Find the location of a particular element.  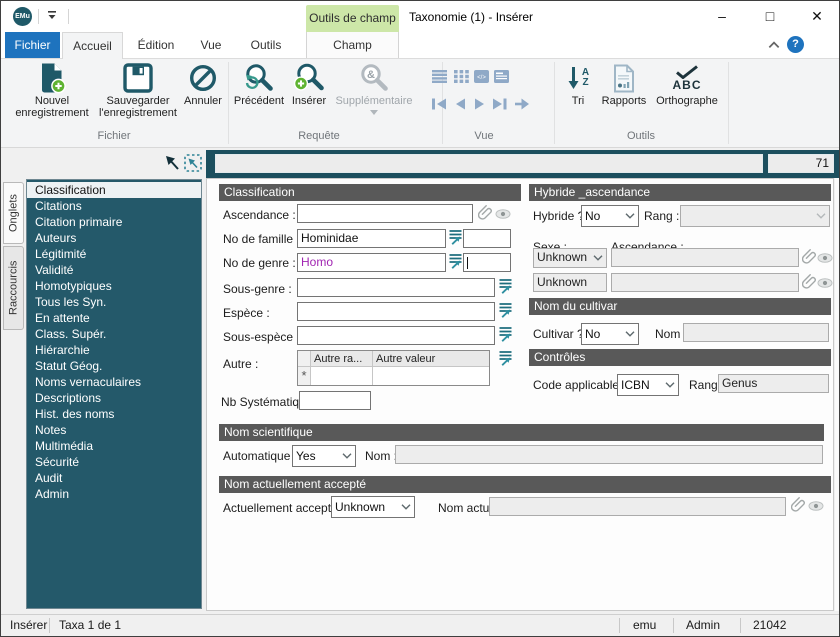

tab-accueil: Accueil is located at coordinates (92, 45).